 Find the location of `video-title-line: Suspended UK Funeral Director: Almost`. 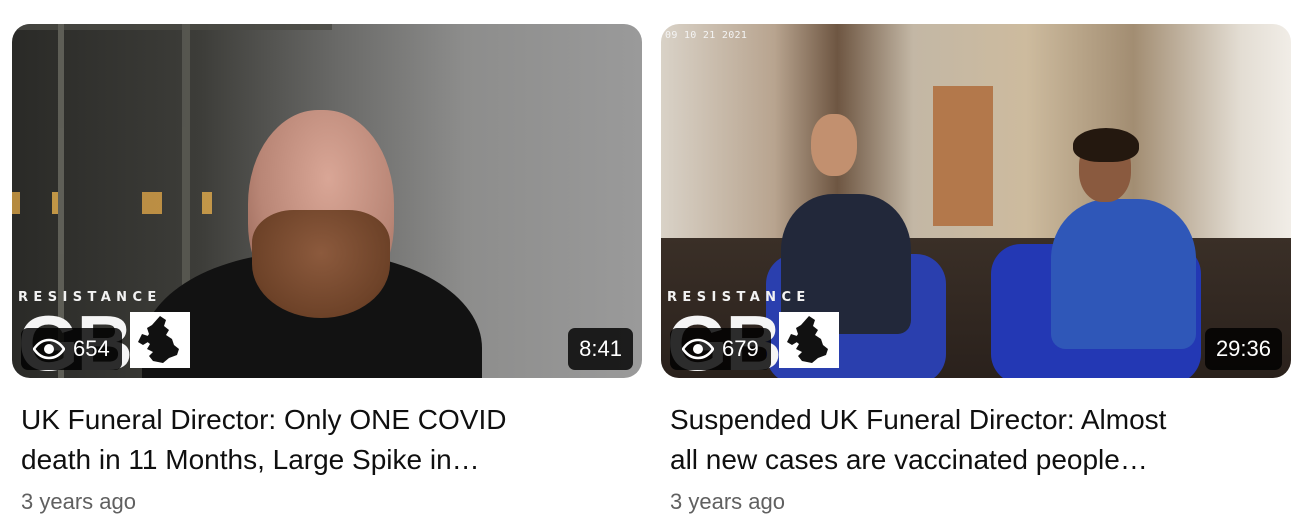

video-title-line: Suspended UK Funeral Director: Almost is located at coordinates (918, 419).